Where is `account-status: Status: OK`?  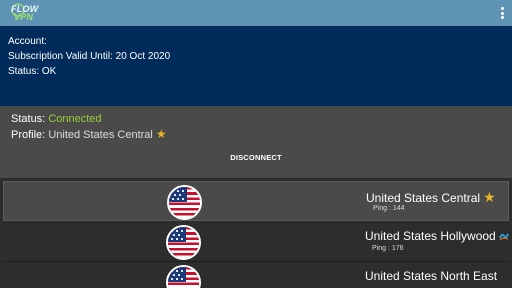 account-status: Status: OK is located at coordinates (32, 71).